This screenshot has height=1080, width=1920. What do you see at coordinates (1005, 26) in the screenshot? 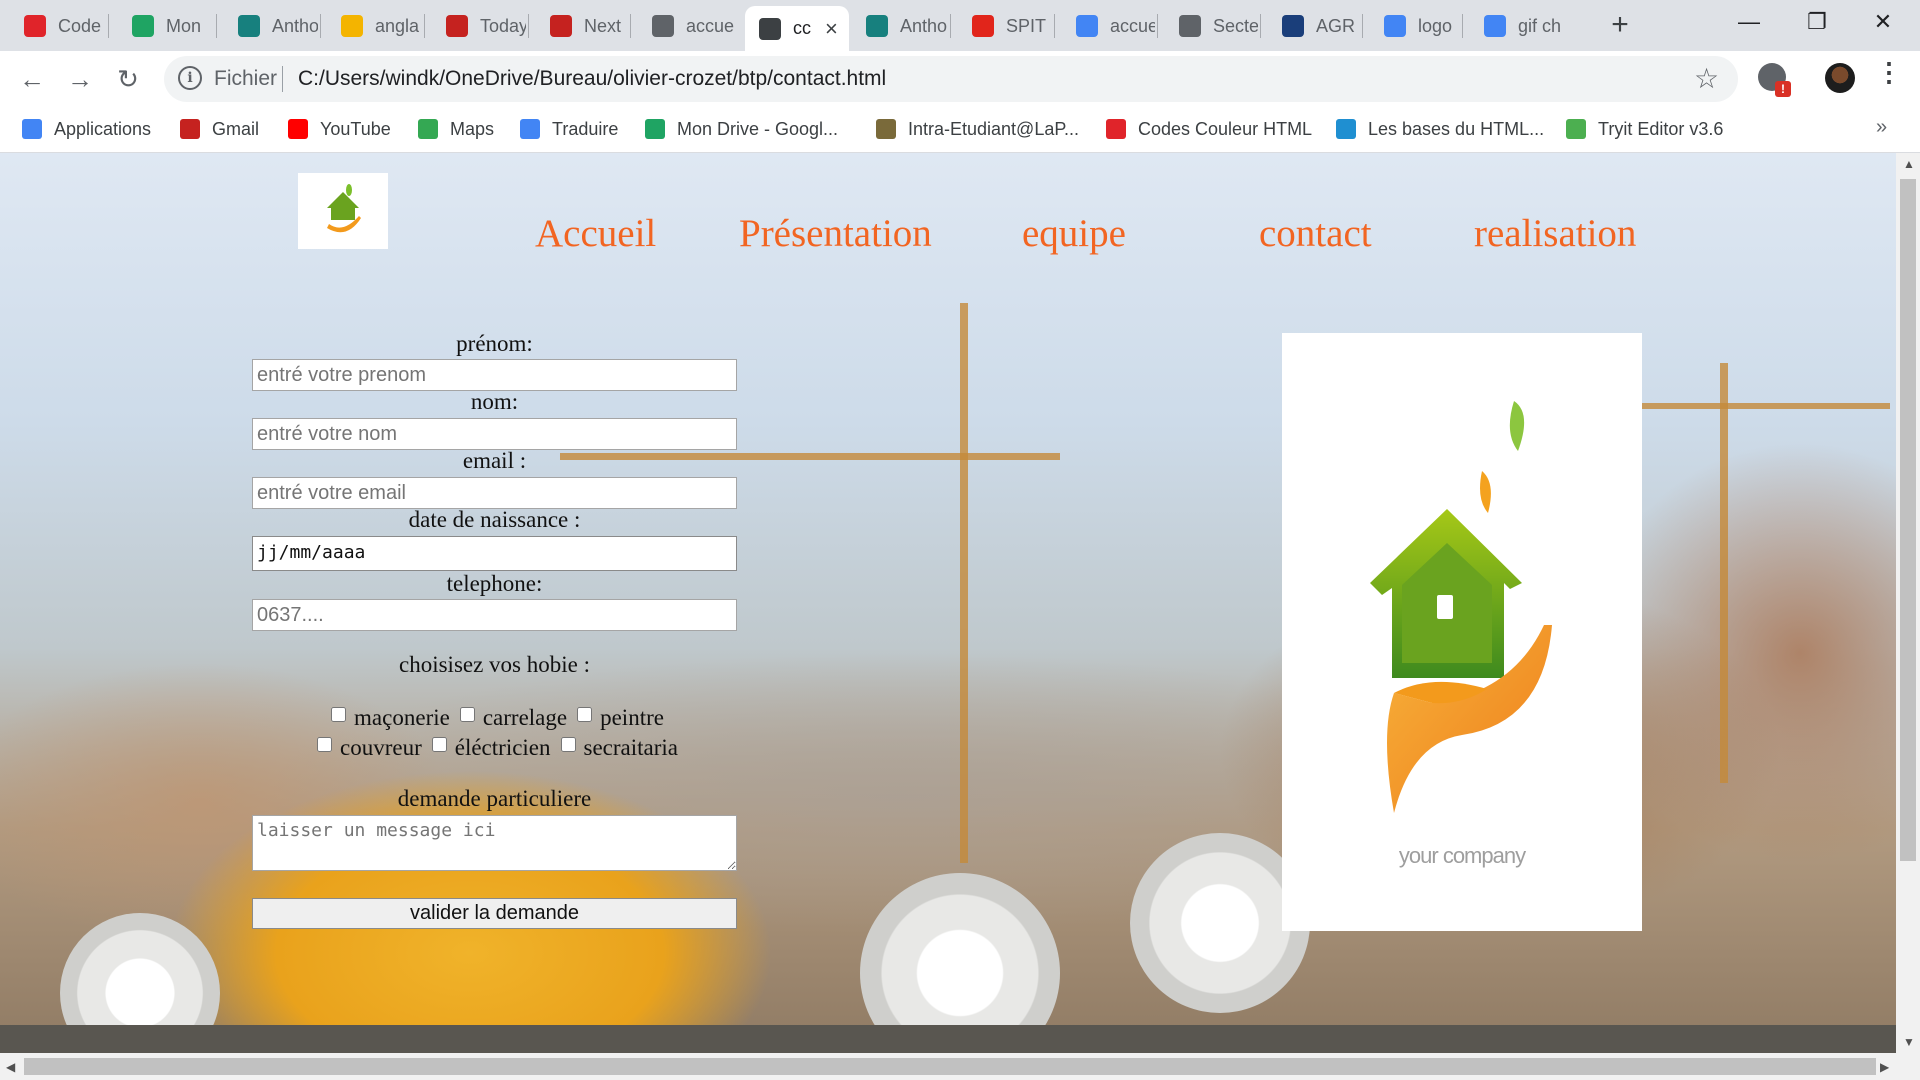
I see `browser-tab: SPIT F` at bounding box center [1005, 26].